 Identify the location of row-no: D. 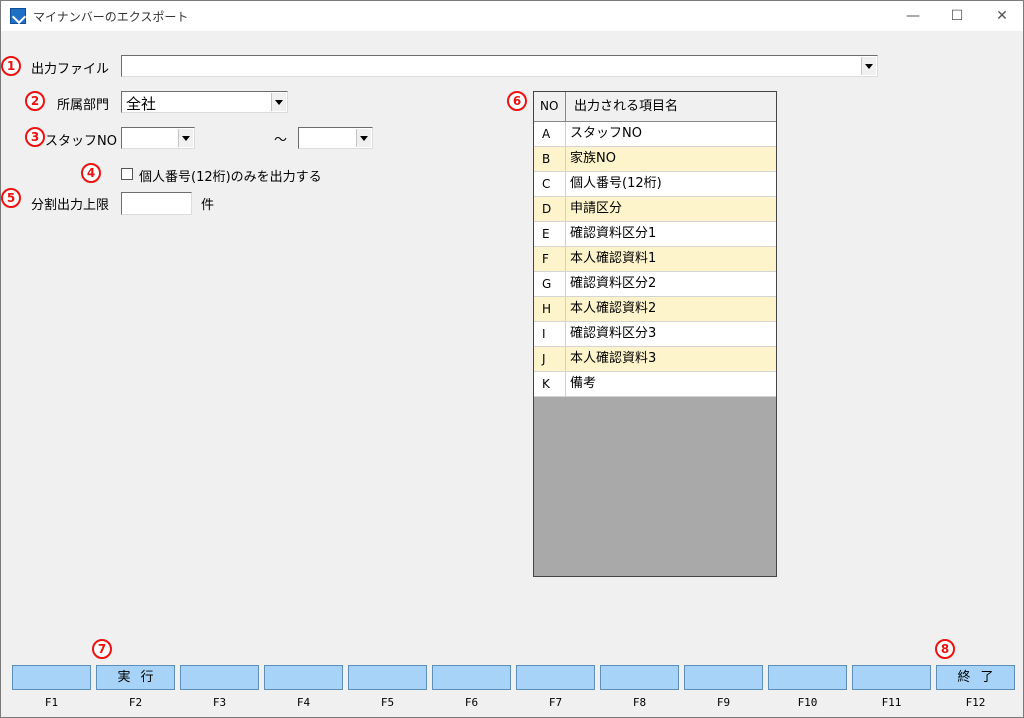
(550, 209).